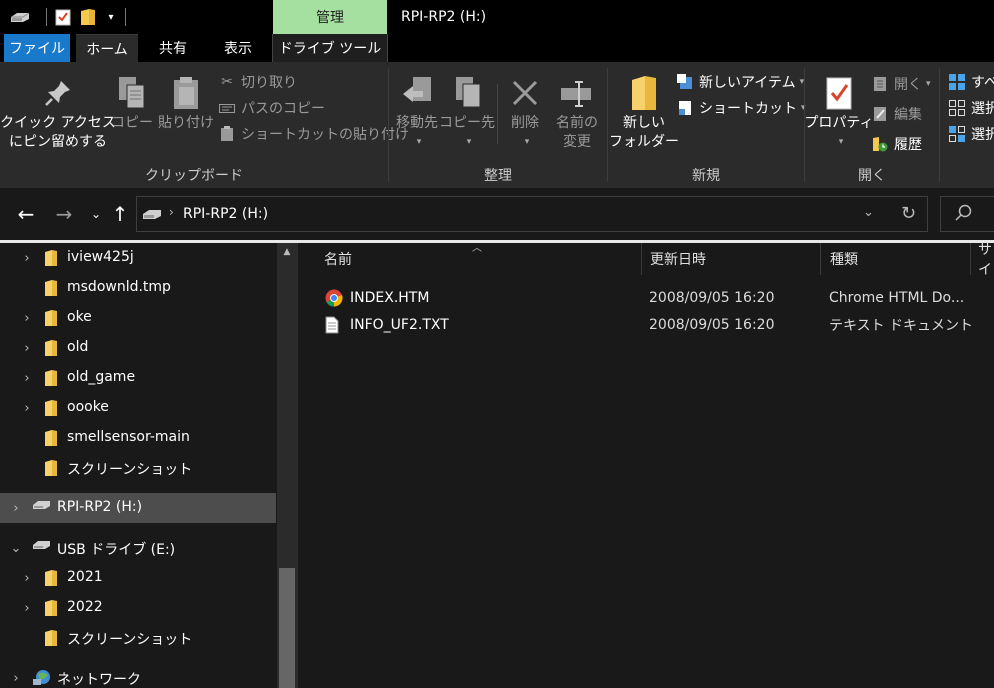 This screenshot has width=994, height=688. Describe the element at coordinates (417, 112) in the screenshot. I see `move-to-button: 移動先 ▾` at that location.